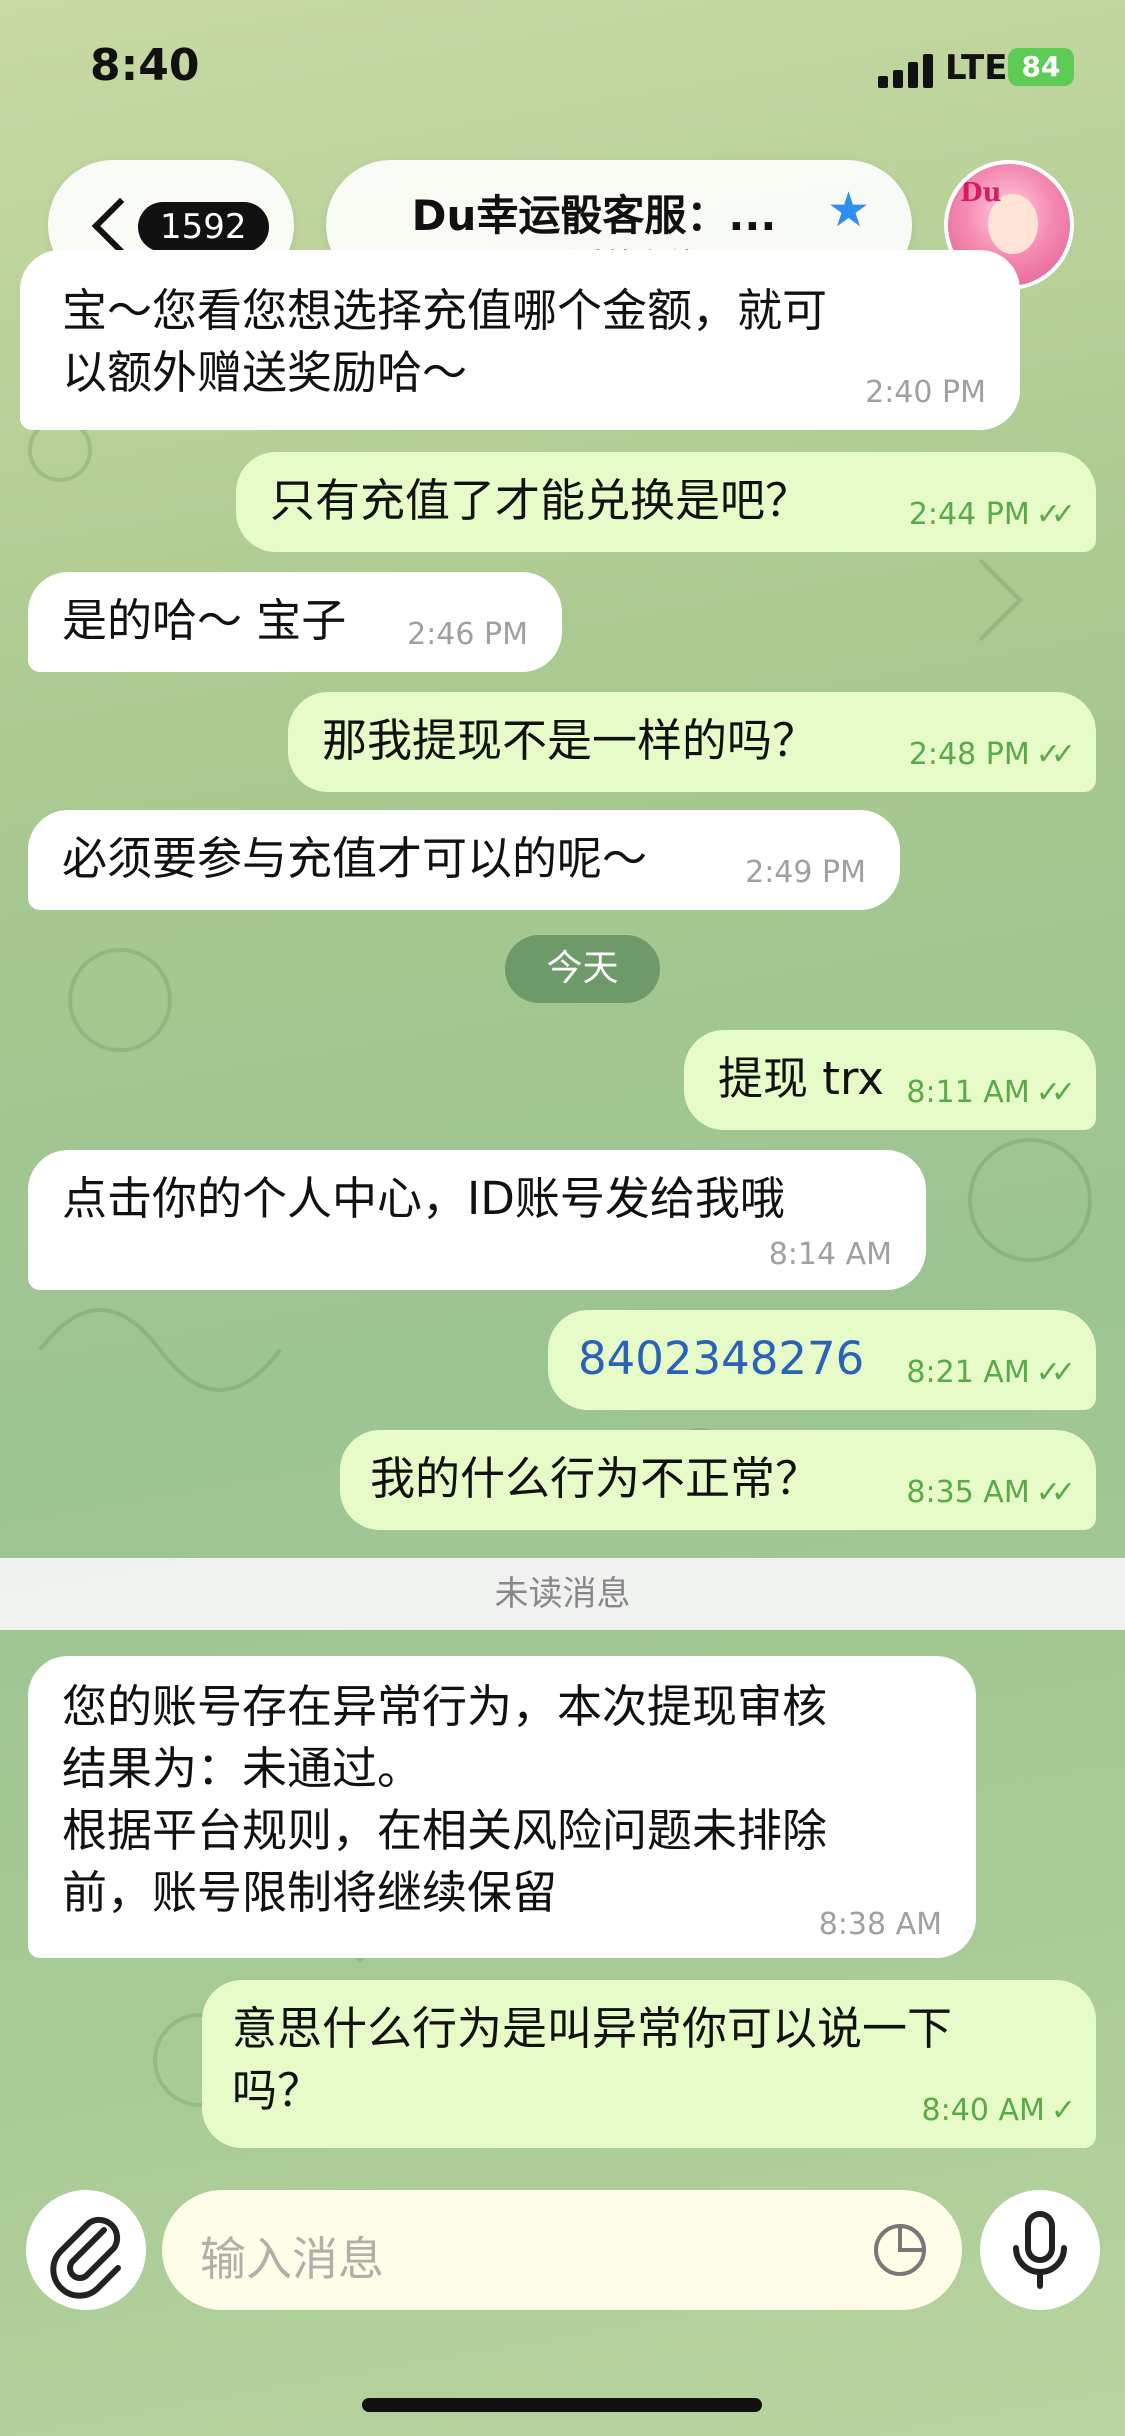  Describe the element at coordinates (203, 227) in the screenshot. I see `unread-count-badge: 1592` at that location.